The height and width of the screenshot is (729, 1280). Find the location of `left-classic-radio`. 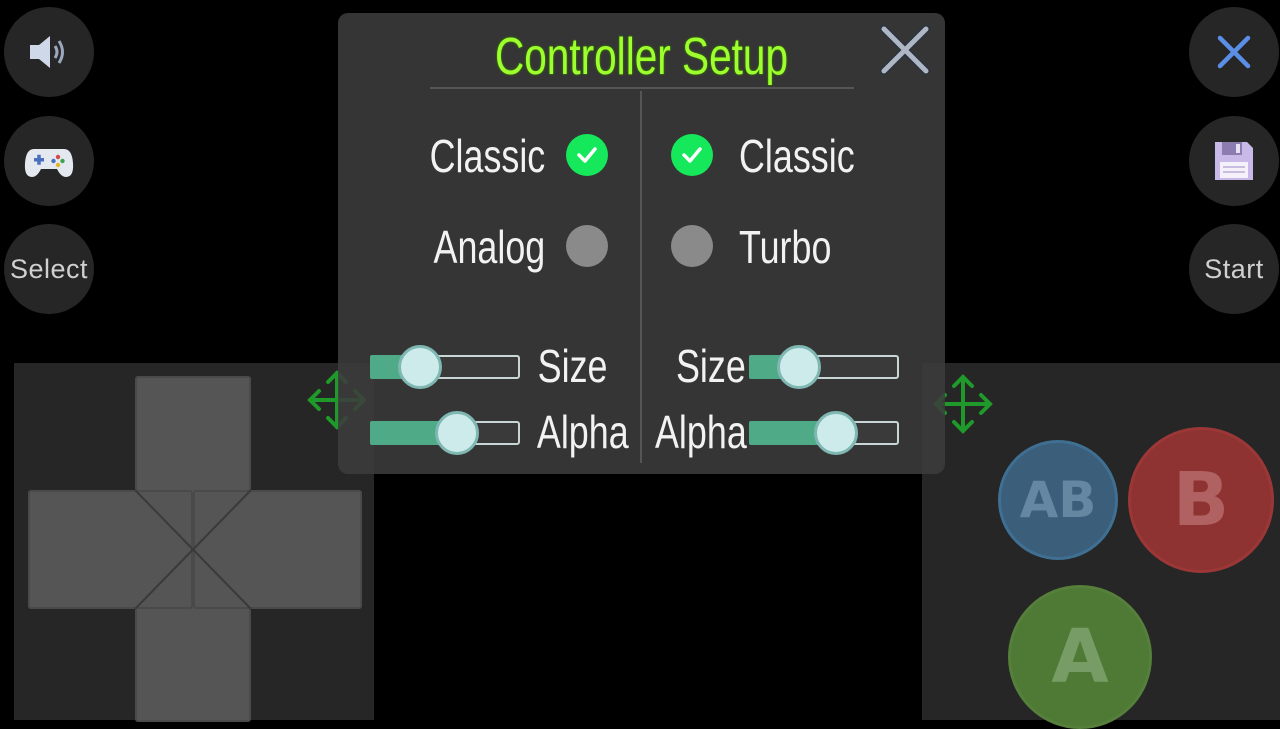

left-classic-radio is located at coordinates (587, 155).